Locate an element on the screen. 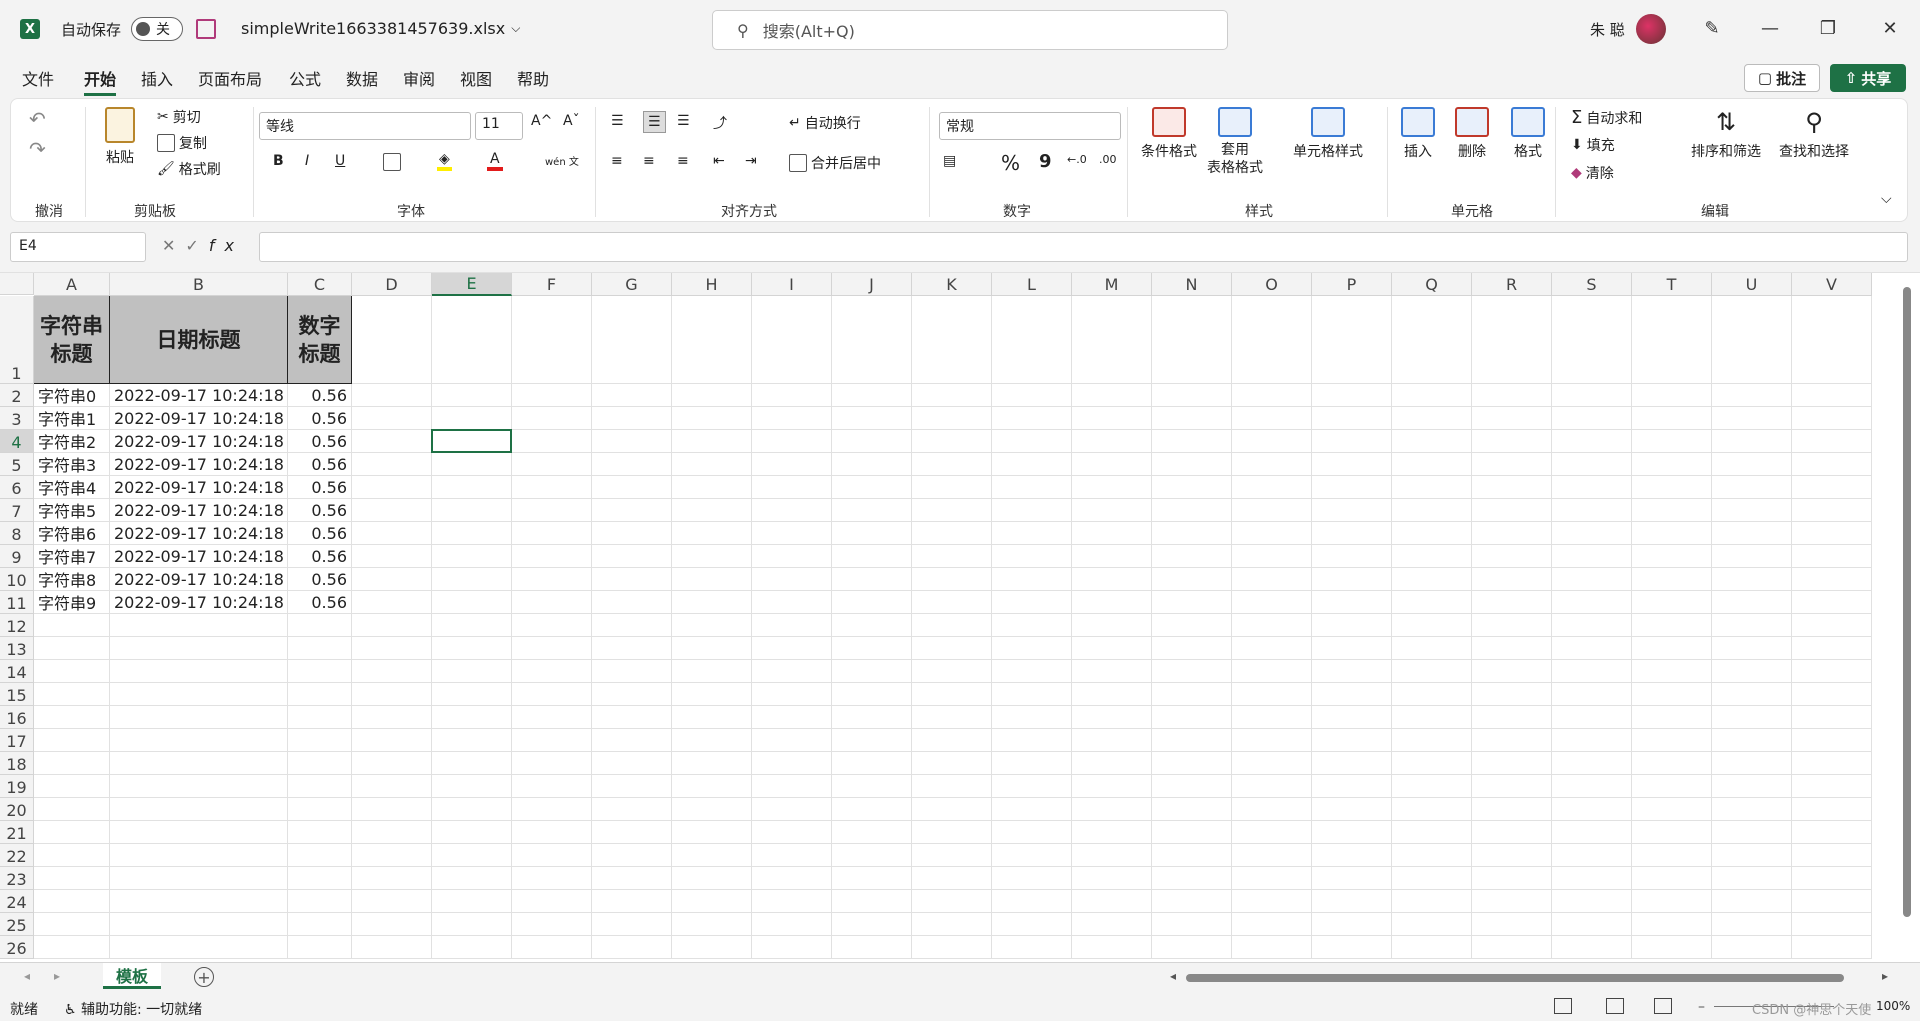 This screenshot has height=1021, width=1920. header-cell: 数字标题 is located at coordinates (320, 340).